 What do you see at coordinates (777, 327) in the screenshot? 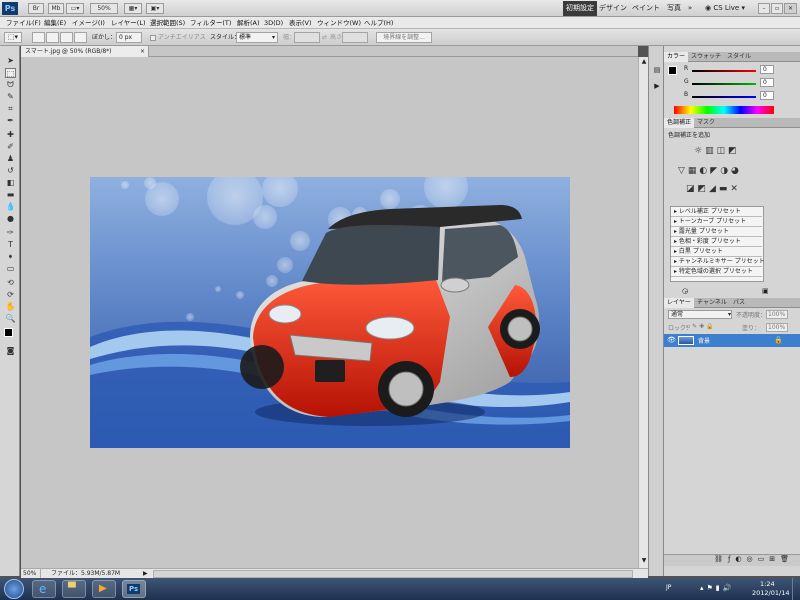
I see `fill-input: 100%` at bounding box center [777, 327].